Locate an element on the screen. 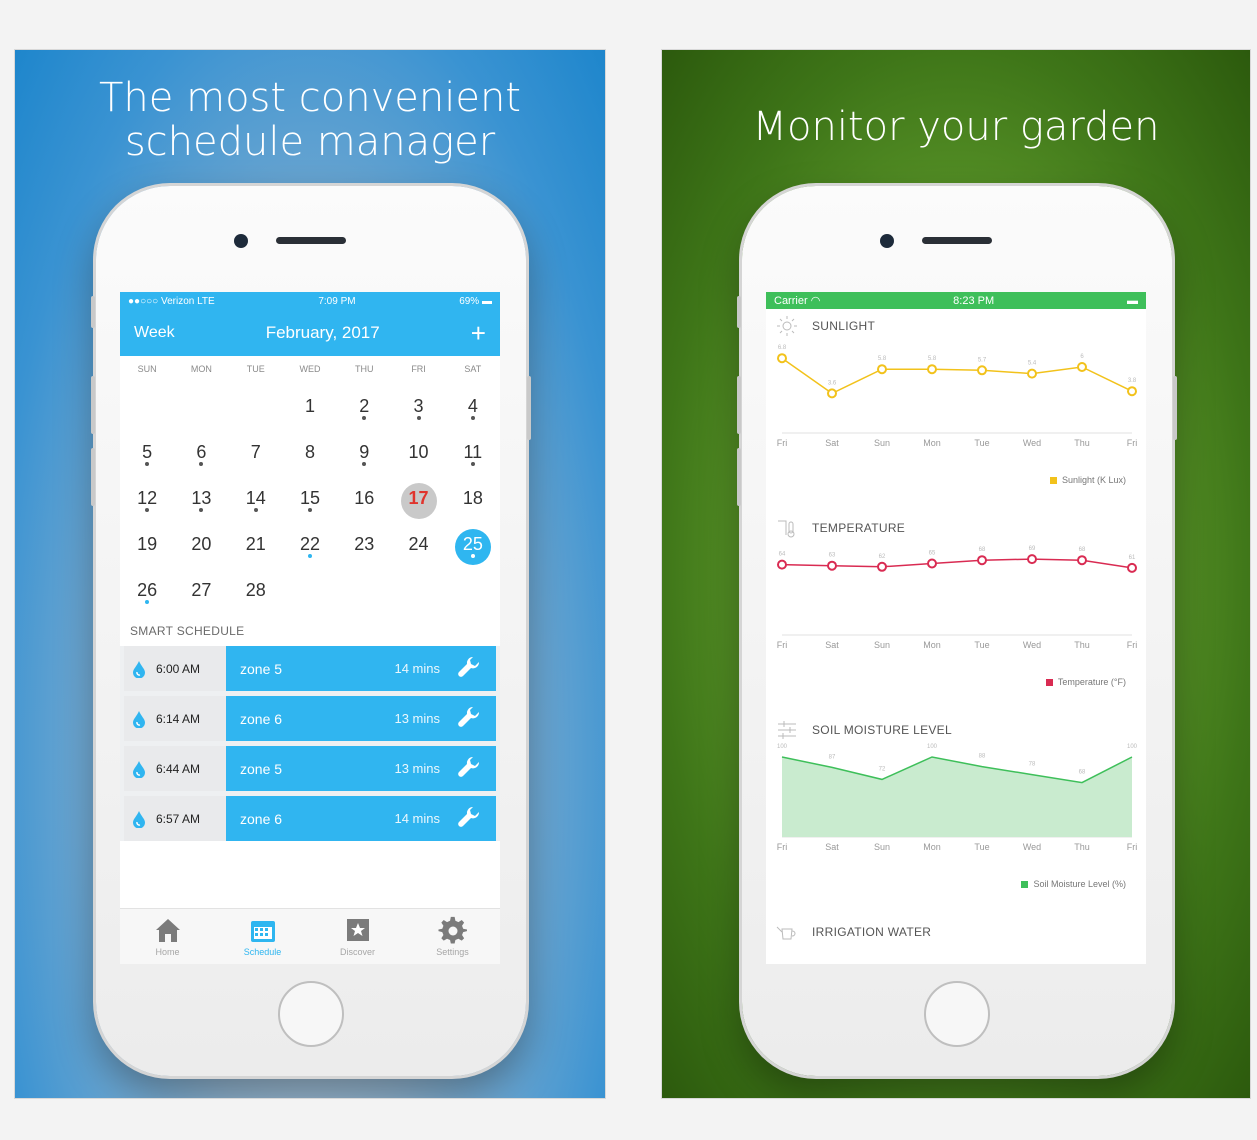  temperature-legend: Temperature (°F) is located at coordinates (1085, 682).